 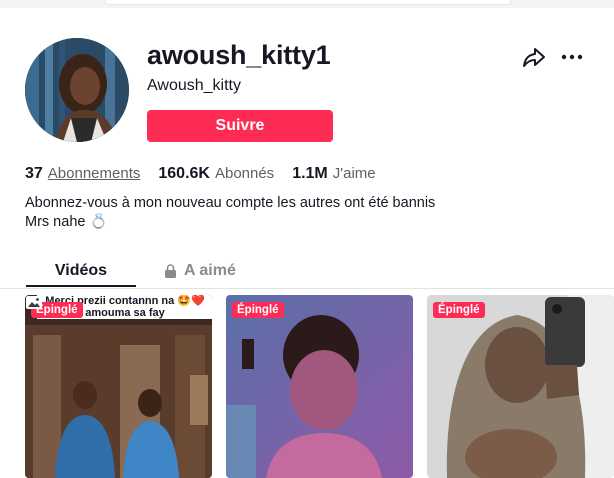 I want to click on address-bar-edge, so click(x=308, y=2).